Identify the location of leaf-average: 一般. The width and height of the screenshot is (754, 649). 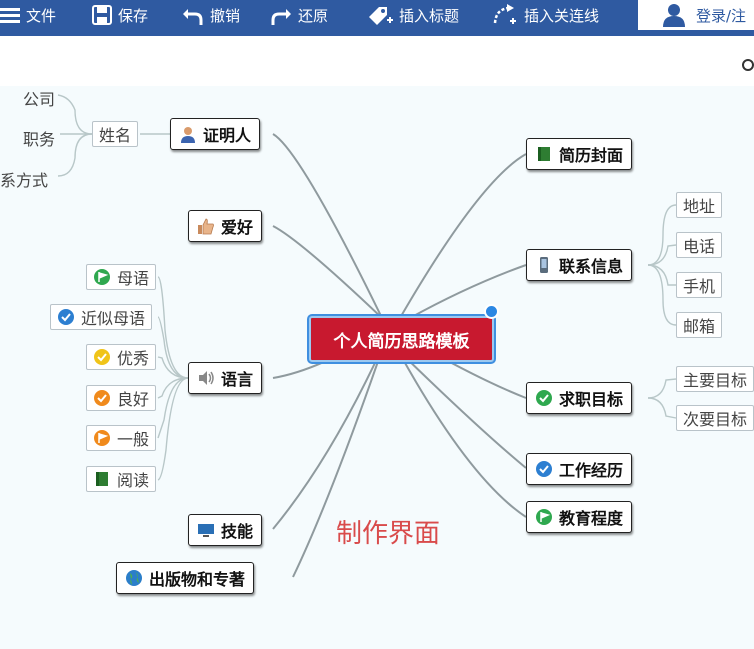
(121, 438).